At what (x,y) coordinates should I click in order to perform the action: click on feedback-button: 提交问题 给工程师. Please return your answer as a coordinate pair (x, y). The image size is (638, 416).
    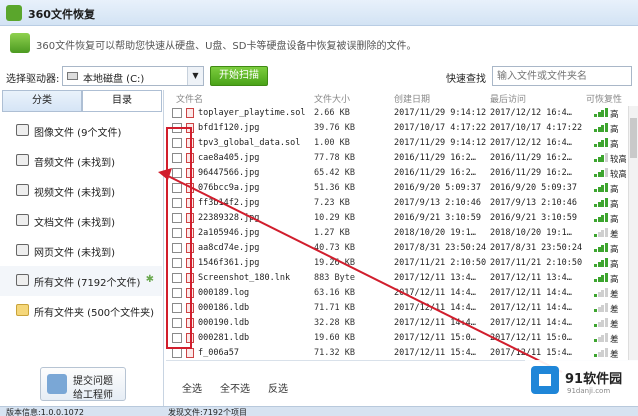
    Looking at the image, I should click on (83, 384).